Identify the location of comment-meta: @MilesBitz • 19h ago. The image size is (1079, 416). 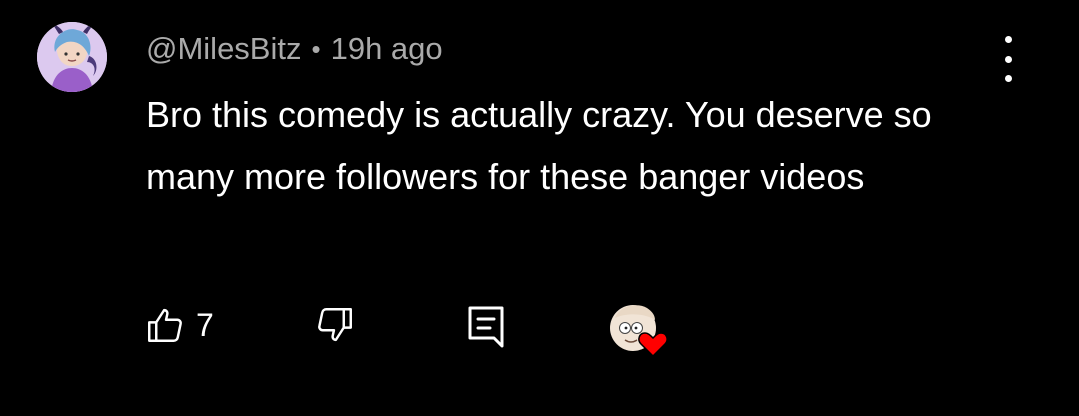
(294, 49).